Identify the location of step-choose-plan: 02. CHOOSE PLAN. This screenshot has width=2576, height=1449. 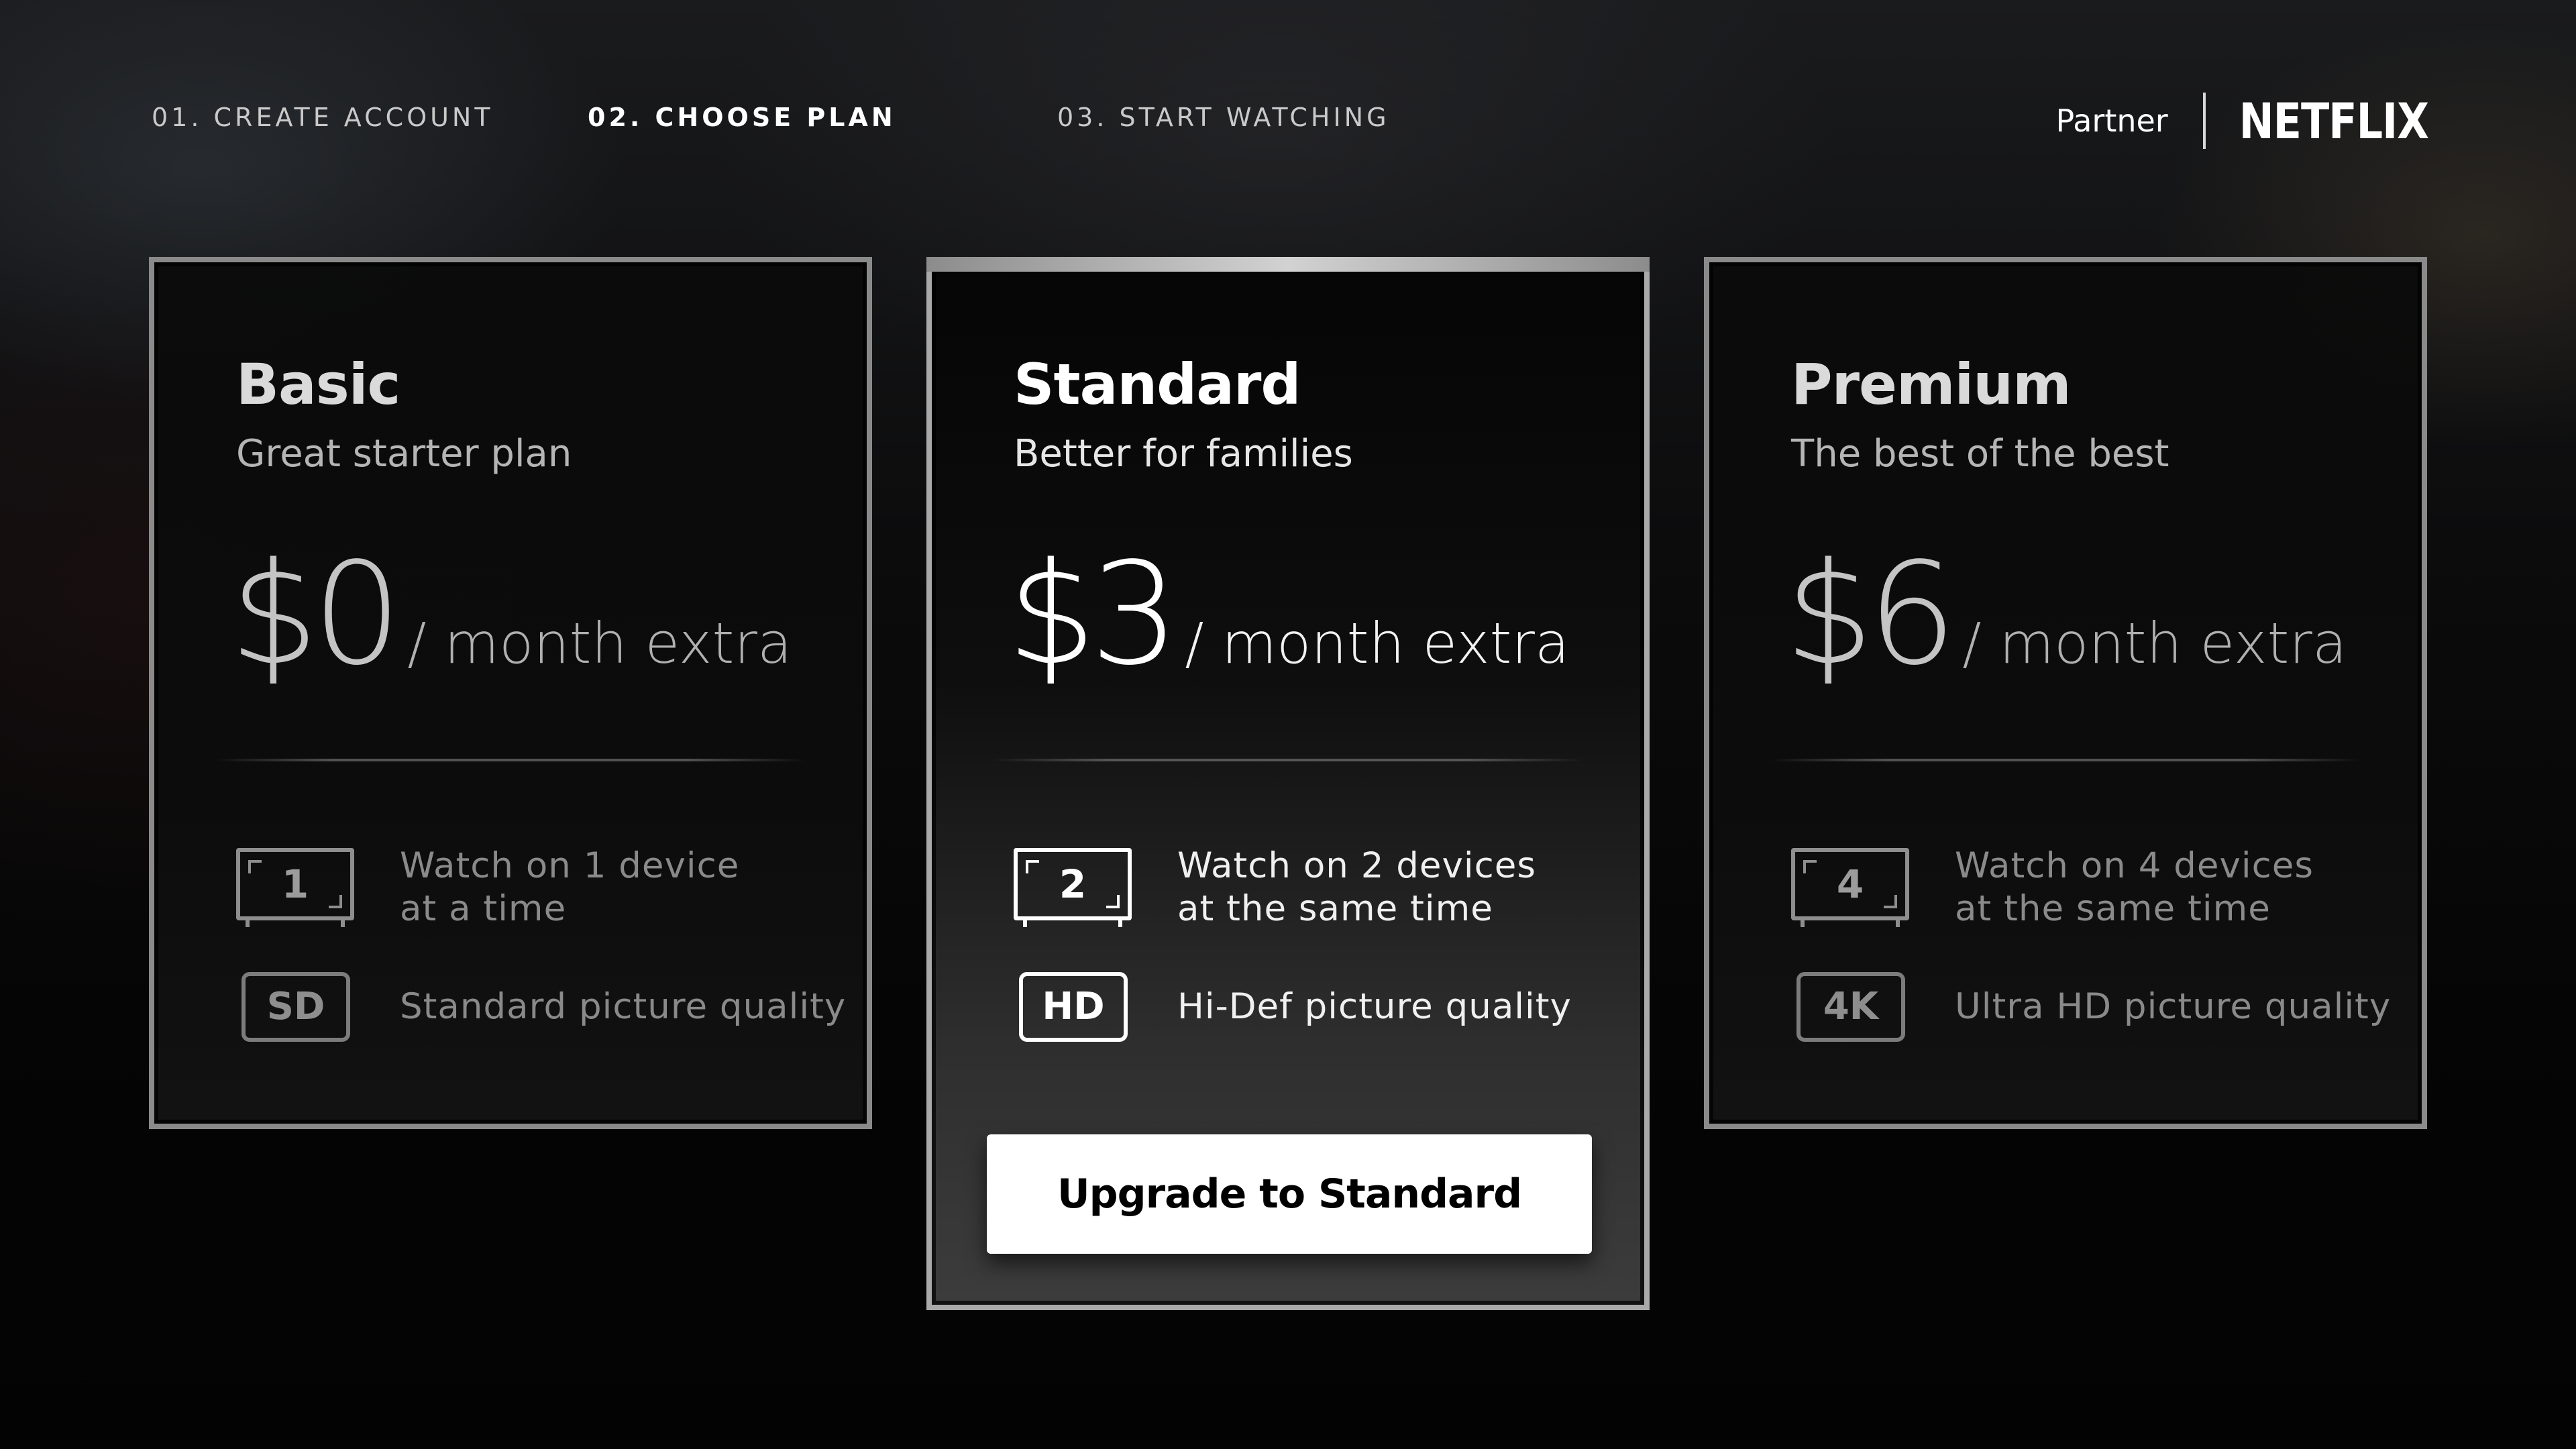
(742, 117).